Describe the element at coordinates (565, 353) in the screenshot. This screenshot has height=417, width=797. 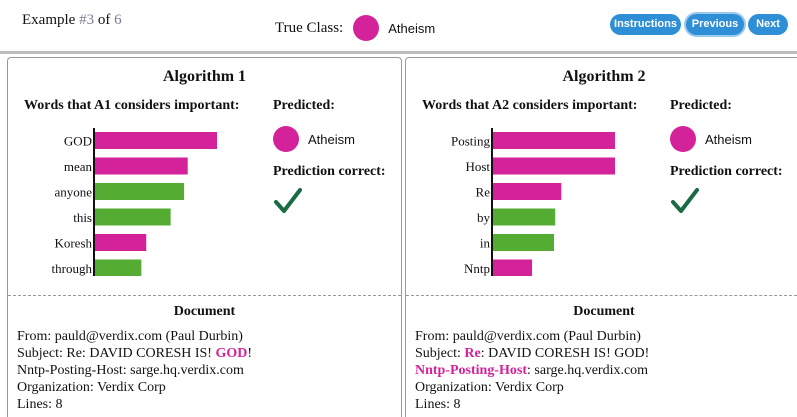
I see `document-text: : DAVID CORESH IS! GOD!` at that location.